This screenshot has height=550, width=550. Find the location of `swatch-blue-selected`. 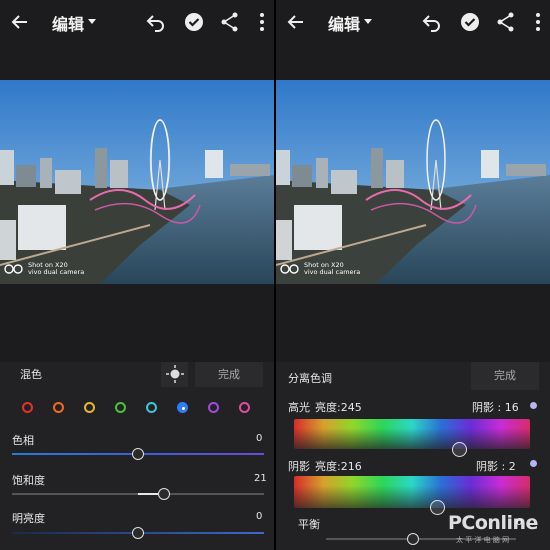

swatch-blue-selected is located at coordinates (182, 407).